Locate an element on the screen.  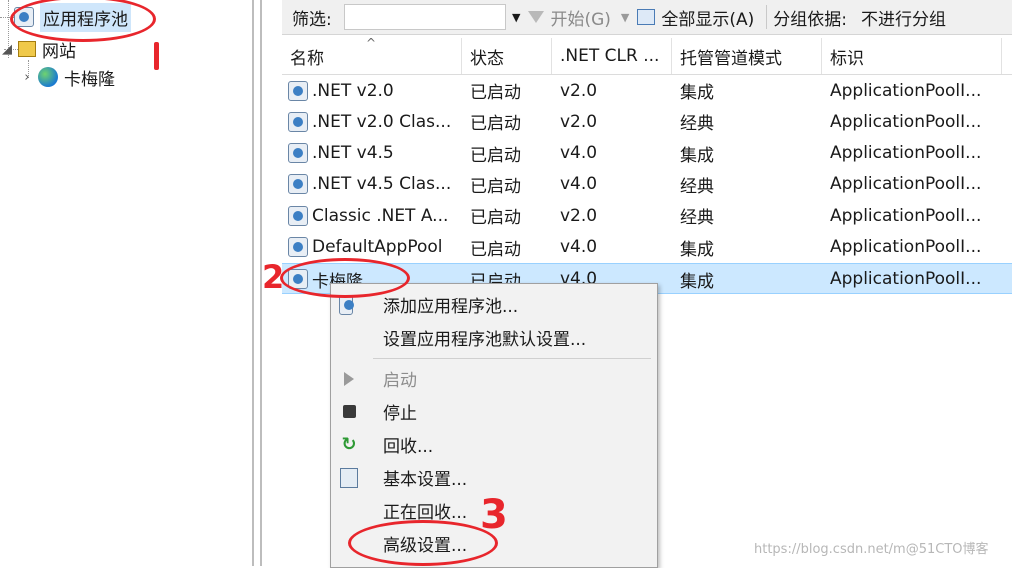
filter-dropdown-icon: ▼ is located at coordinates (516, 17).